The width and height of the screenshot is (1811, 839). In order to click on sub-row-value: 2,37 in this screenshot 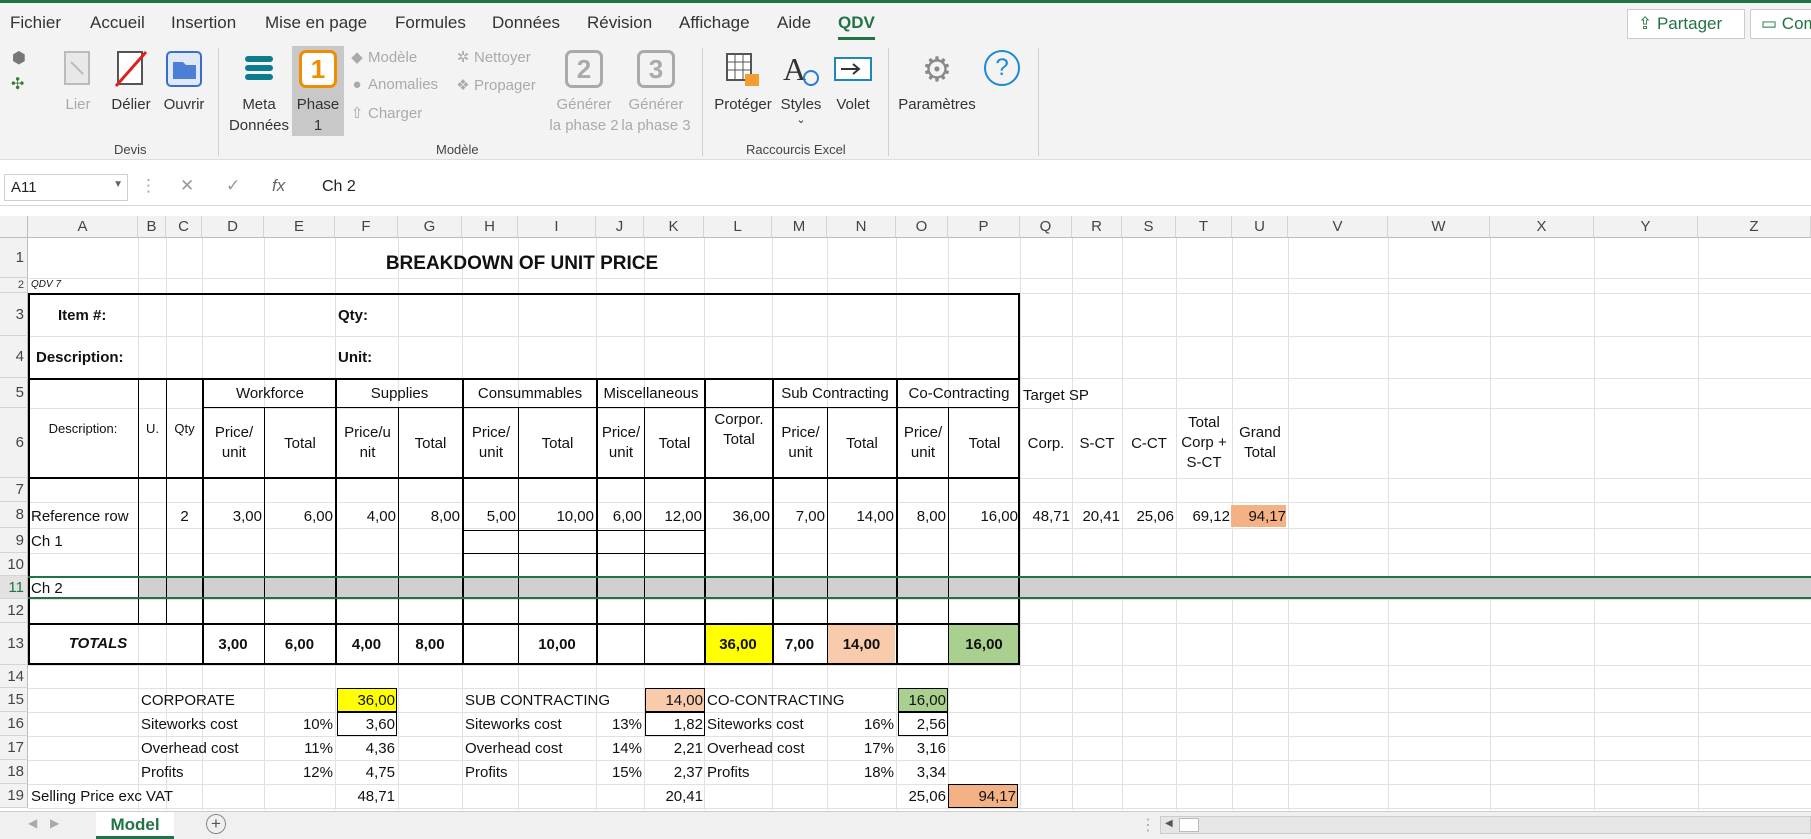, I will do `click(675, 772)`.